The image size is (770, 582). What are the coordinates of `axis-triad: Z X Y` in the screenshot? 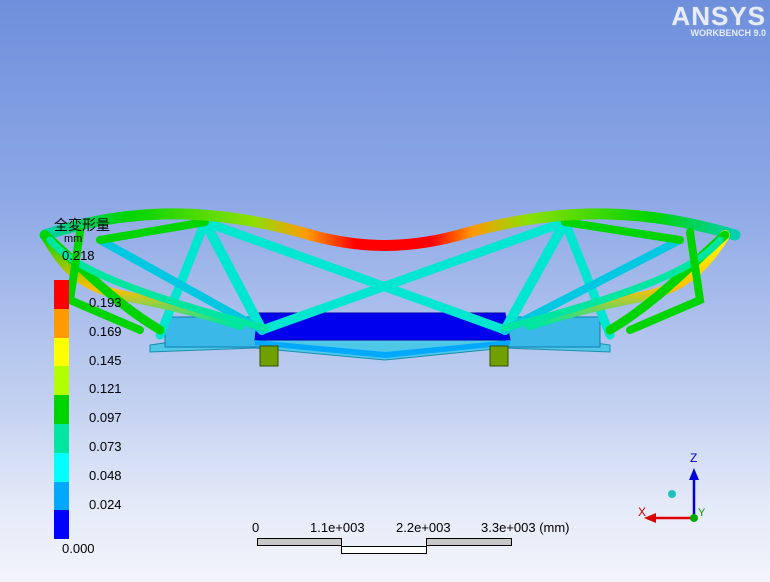 It's located at (675, 493).